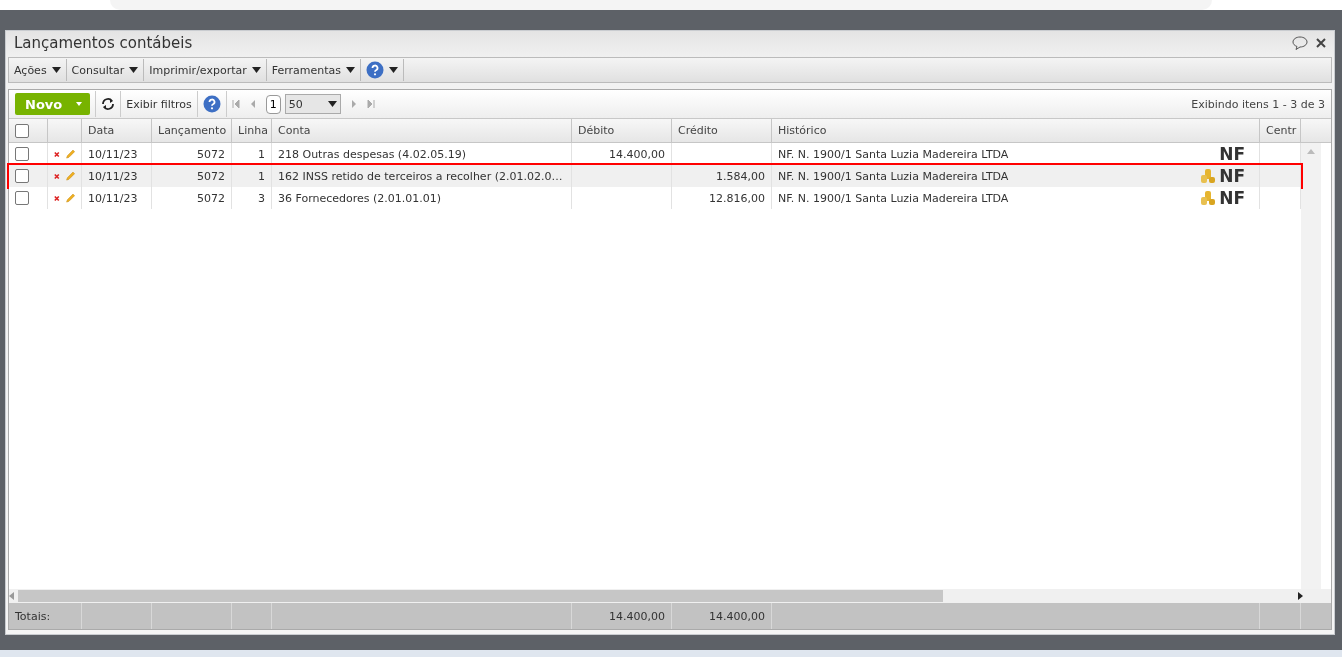  What do you see at coordinates (370, 104) in the screenshot?
I see `last-page-icon` at bounding box center [370, 104].